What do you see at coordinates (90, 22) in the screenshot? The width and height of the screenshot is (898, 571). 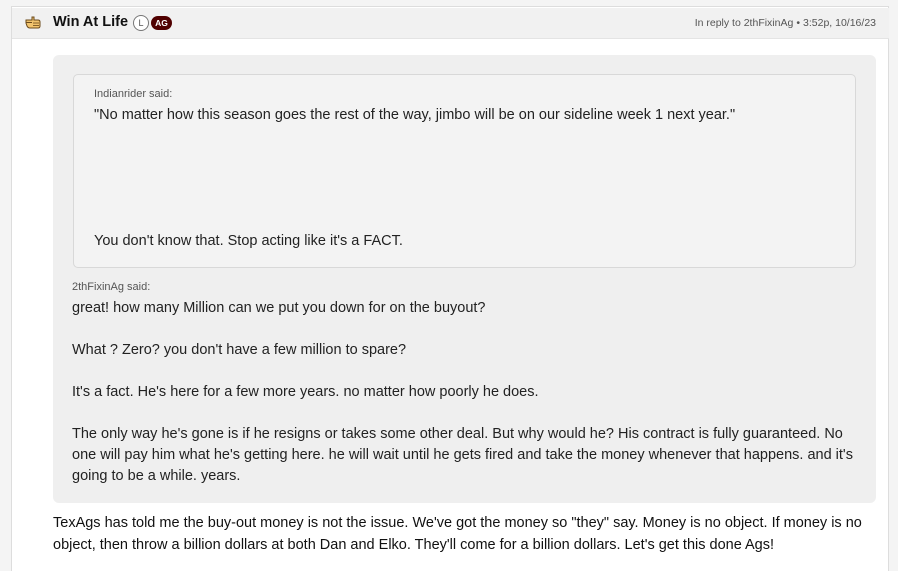 I see `username-link: Win At Life` at bounding box center [90, 22].